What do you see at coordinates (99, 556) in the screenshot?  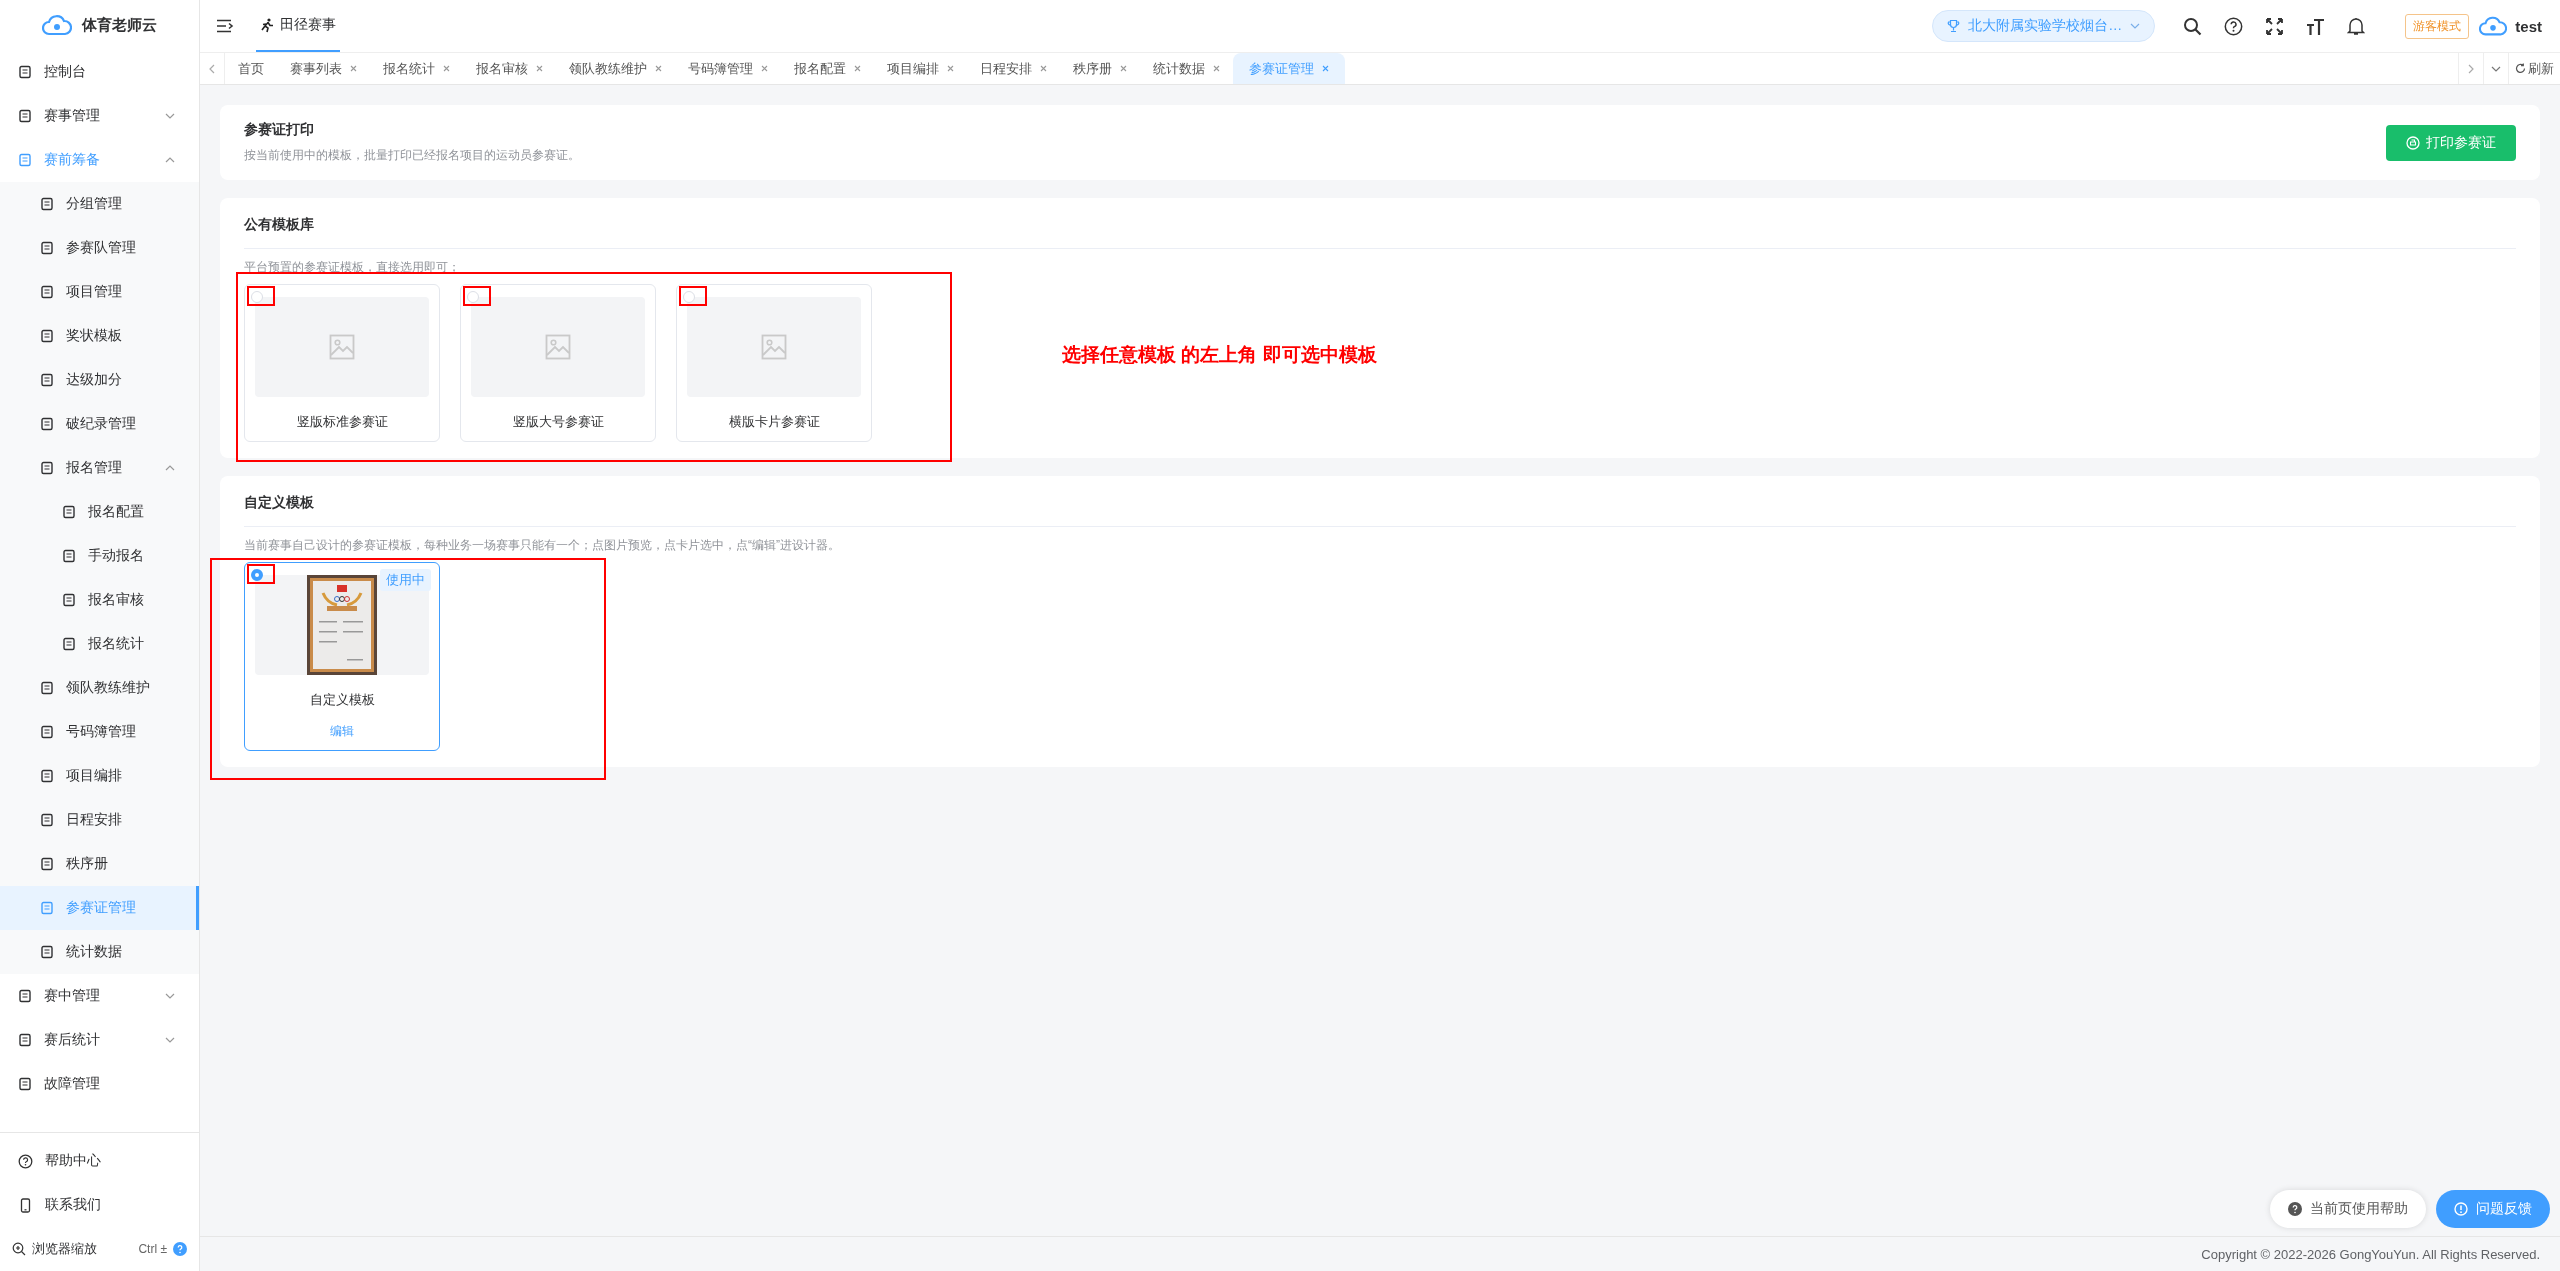 I see `sidebar-item: 手动报名` at bounding box center [99, 556].